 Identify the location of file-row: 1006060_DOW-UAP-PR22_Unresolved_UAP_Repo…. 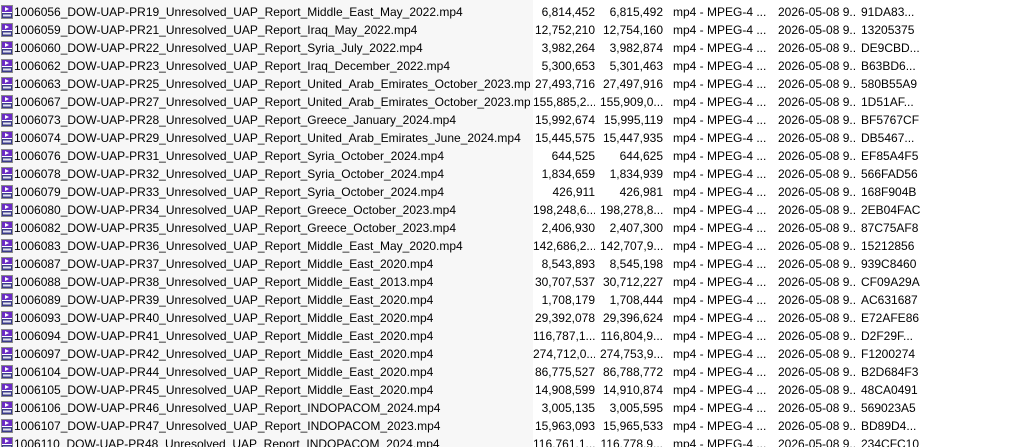
(512, 48).